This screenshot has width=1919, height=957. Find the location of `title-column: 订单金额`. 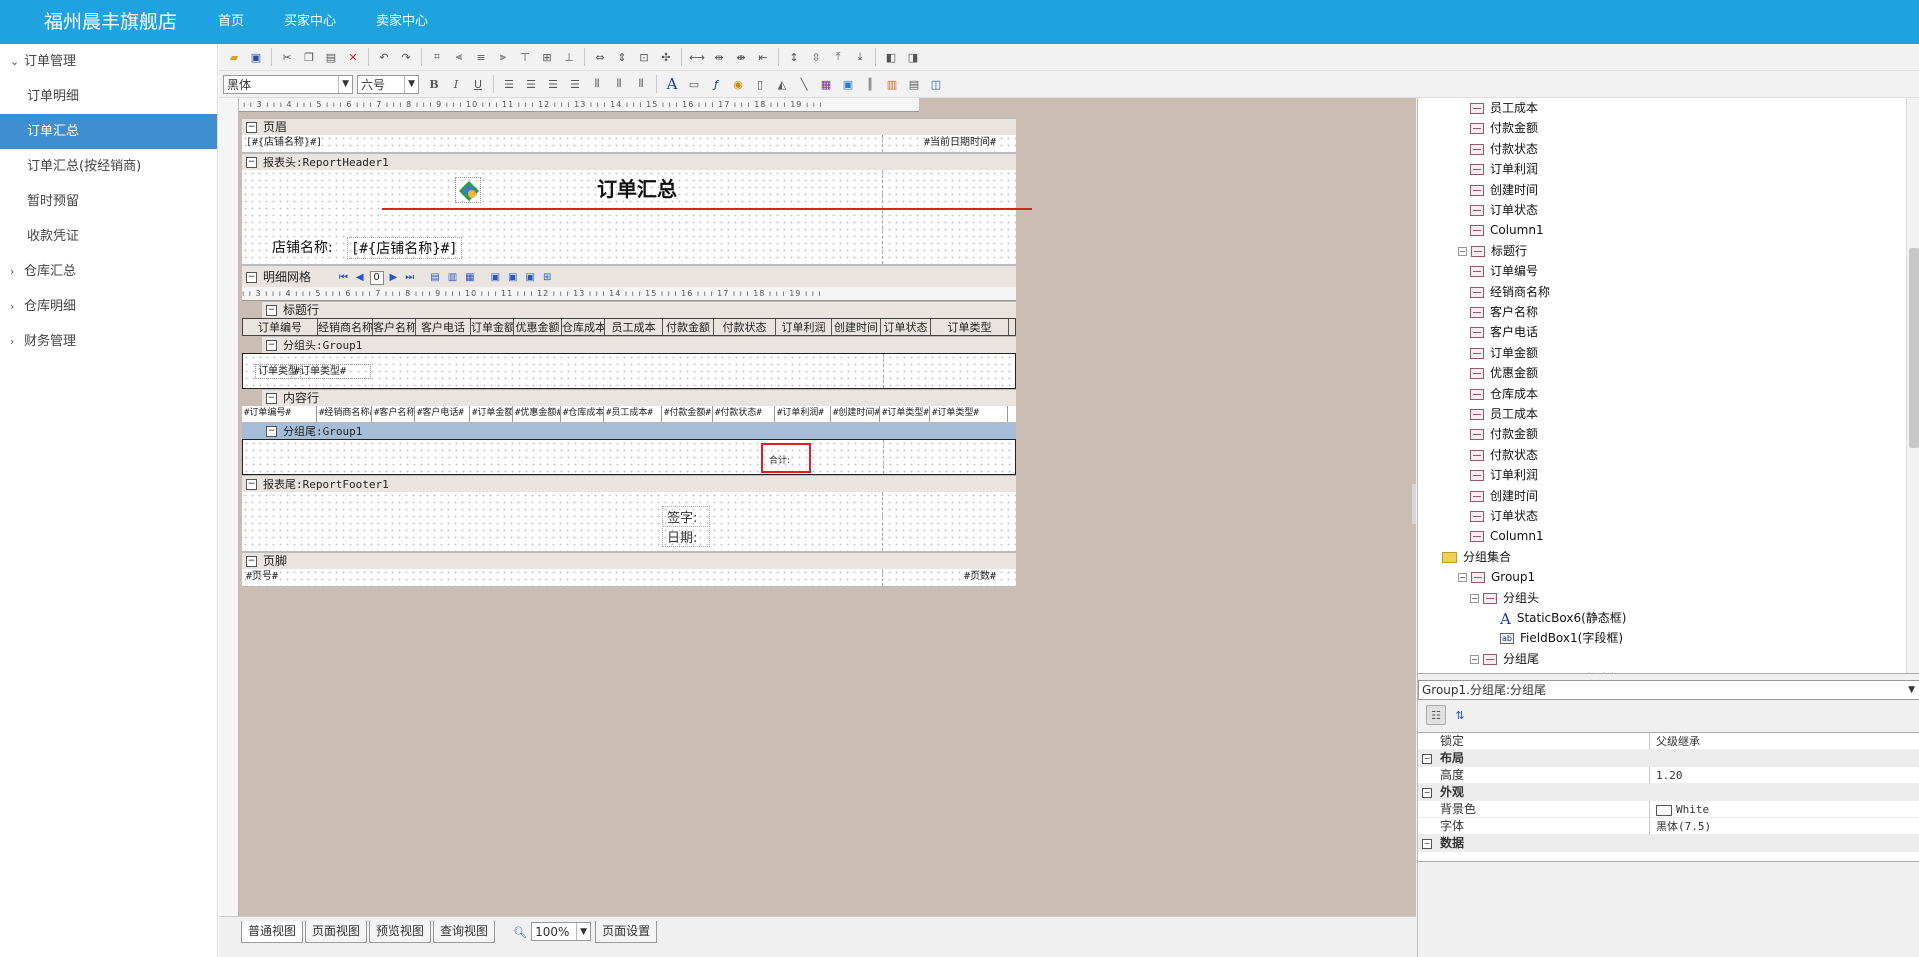

title-column: 订单金额 is located at coordinates (492, 327).